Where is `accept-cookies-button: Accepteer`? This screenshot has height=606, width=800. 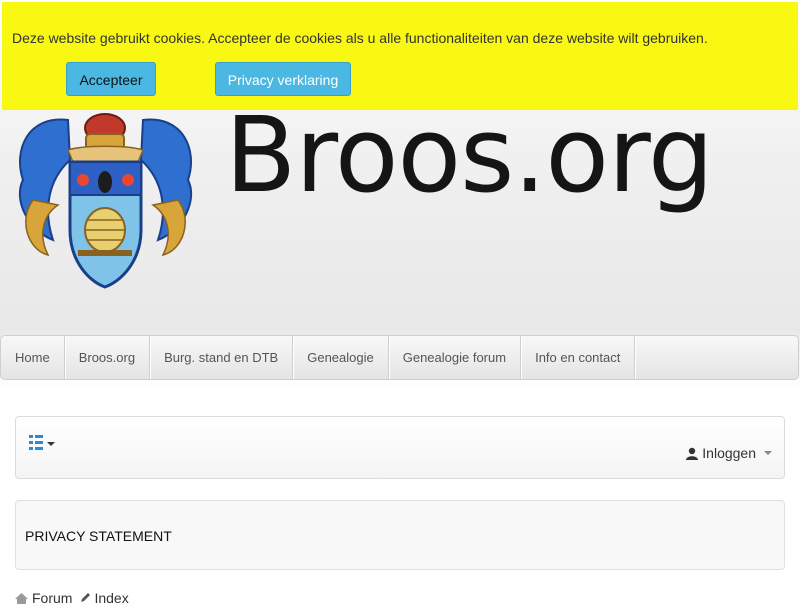
accept-cookies-button: Accepteer is located at coordinates (111, 79).